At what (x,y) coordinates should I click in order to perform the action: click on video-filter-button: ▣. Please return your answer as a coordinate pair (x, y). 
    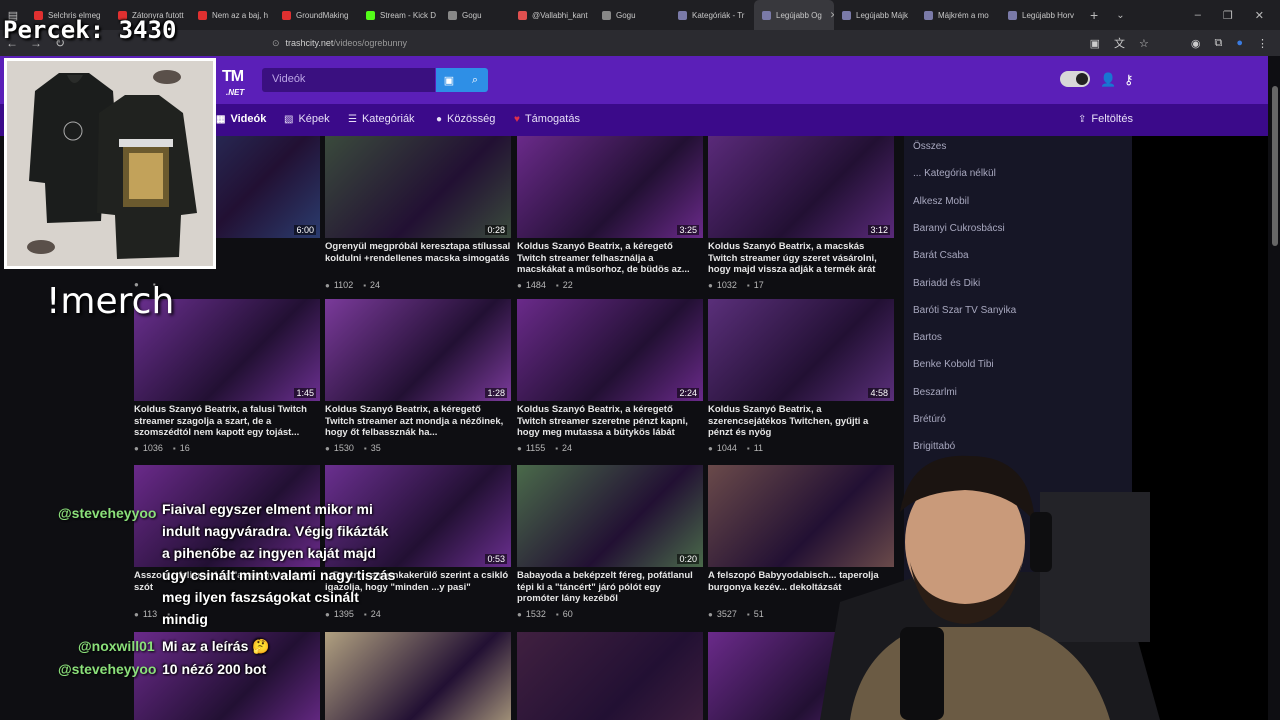
    Looking at the image, I should click on (449, 80).